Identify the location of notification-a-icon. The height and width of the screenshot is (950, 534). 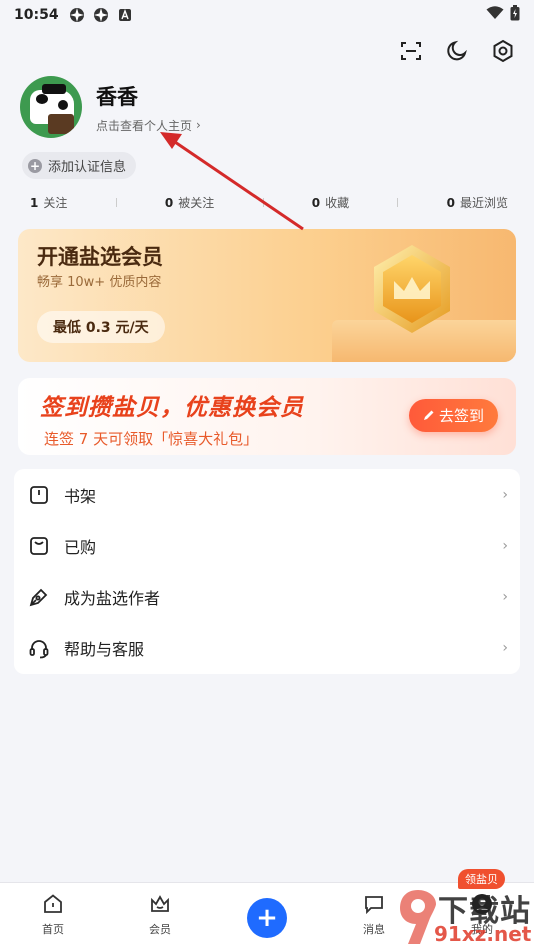
(125, 15).